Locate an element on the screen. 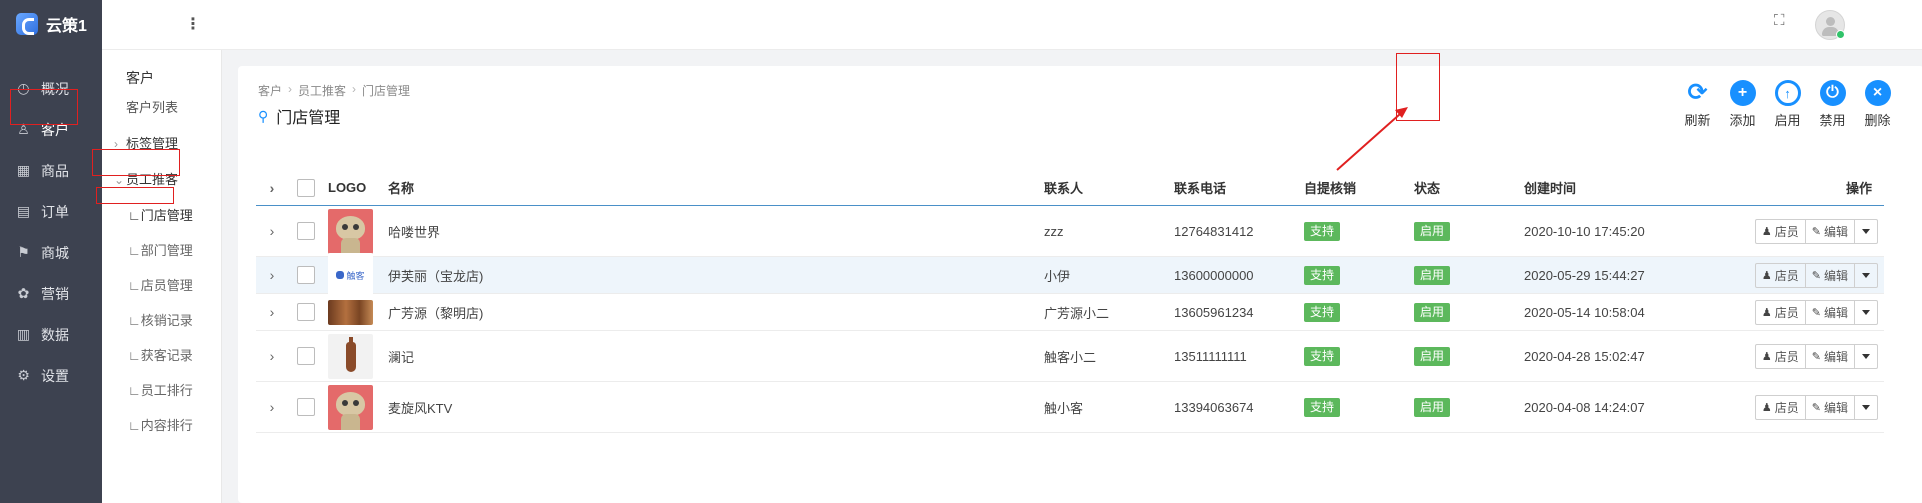 This screenshot has height=503, width=1922. toolbar-button-2: ↑ 启用 is located at coordinates (1787, 104).